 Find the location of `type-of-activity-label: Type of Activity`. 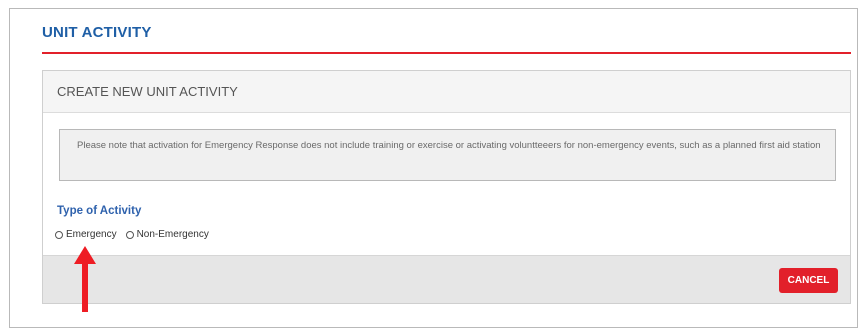

type-of-activity-label: Type of Activity is located at coordinates (99, 211).